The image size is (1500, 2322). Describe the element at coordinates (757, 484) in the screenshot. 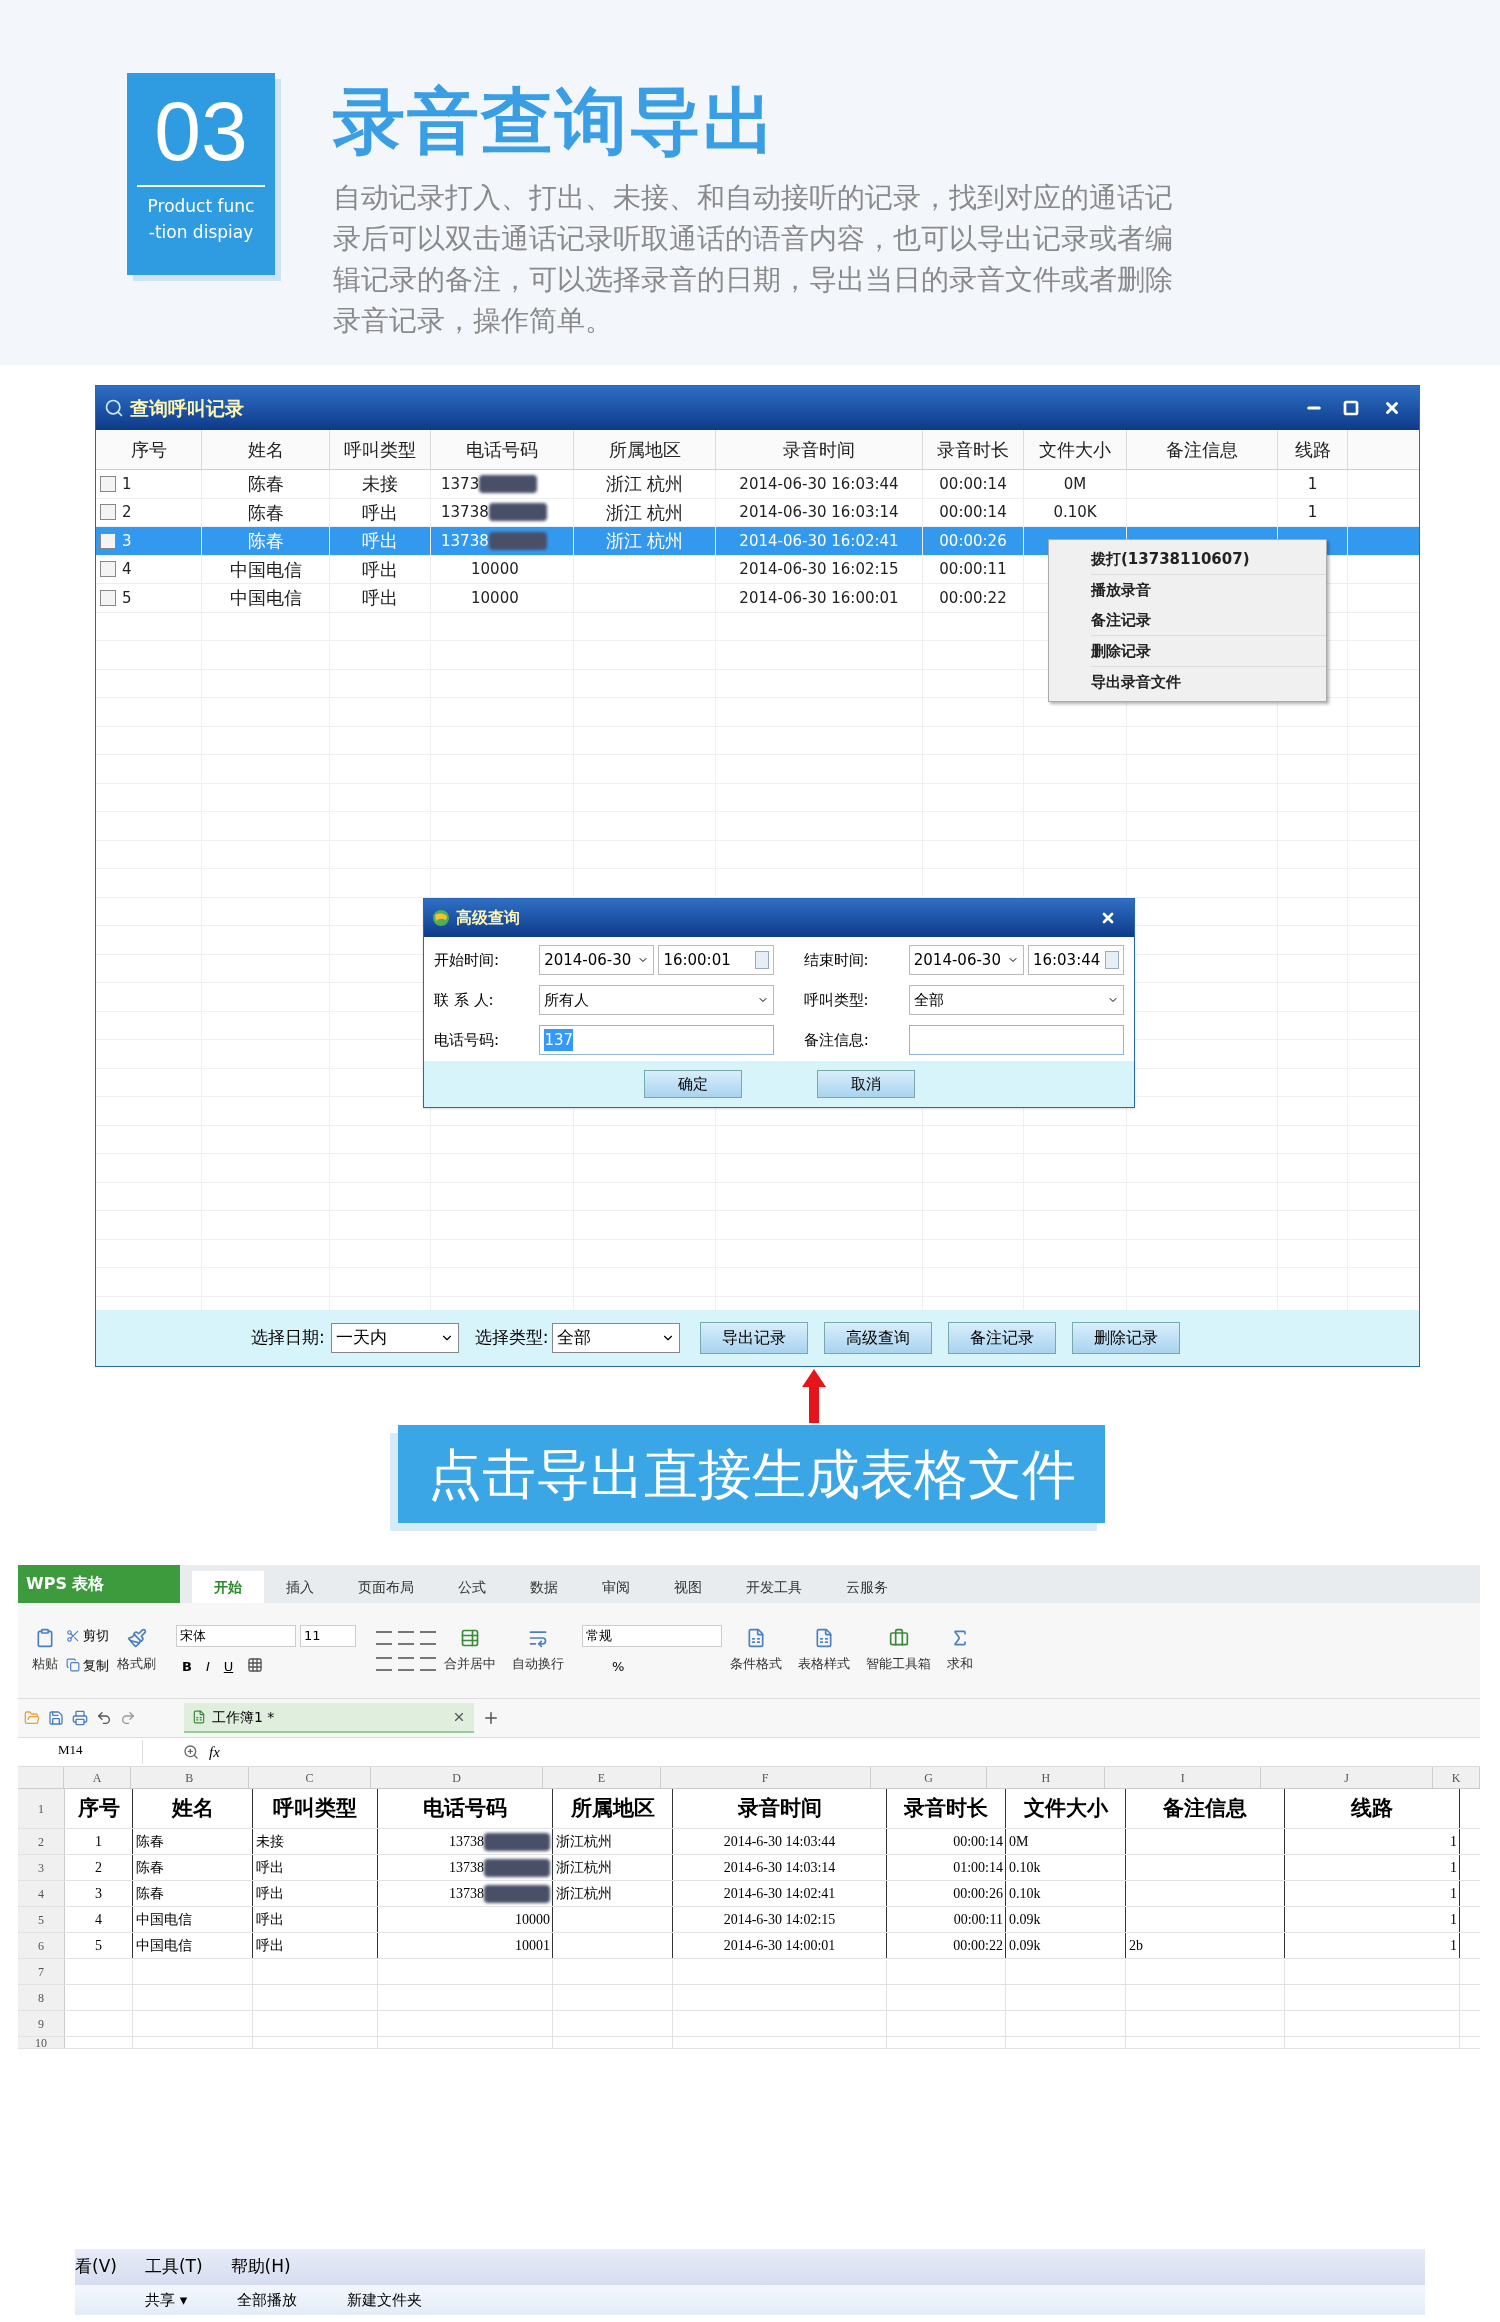

I see `record-row: 1 陈春 未接 1373 浙江 杭州 2014-06-30 16:03:44 00:00:14 0M 1` at that location.